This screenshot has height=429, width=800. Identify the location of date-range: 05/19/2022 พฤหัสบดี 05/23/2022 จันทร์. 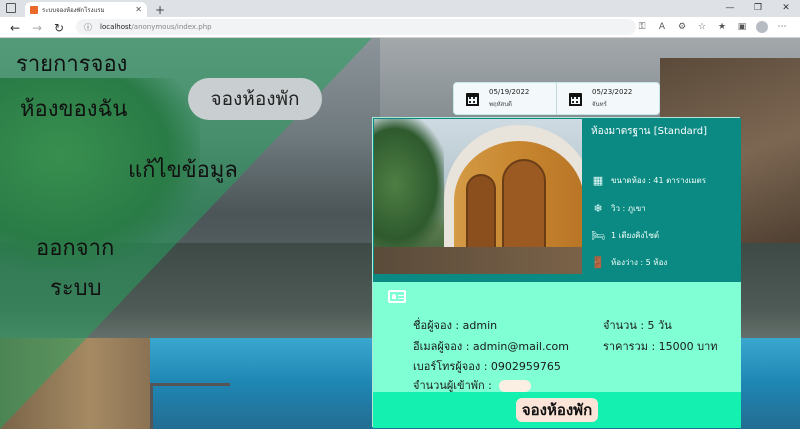
(556, 98).